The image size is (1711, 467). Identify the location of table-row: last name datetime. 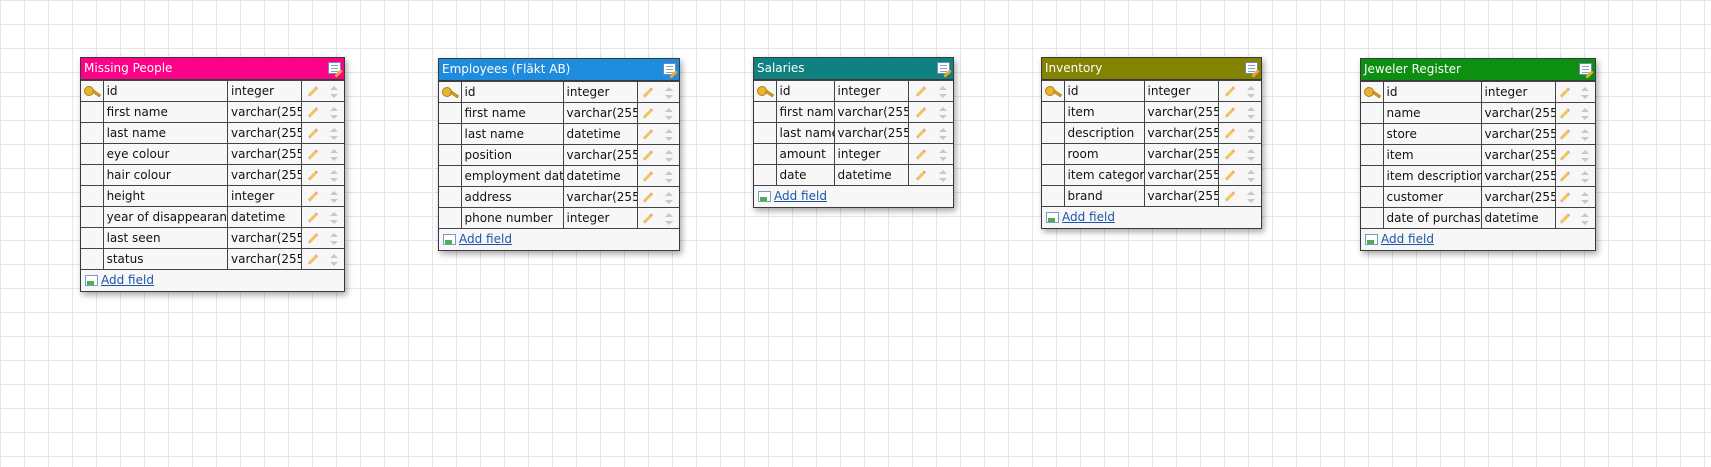
(559, 134).